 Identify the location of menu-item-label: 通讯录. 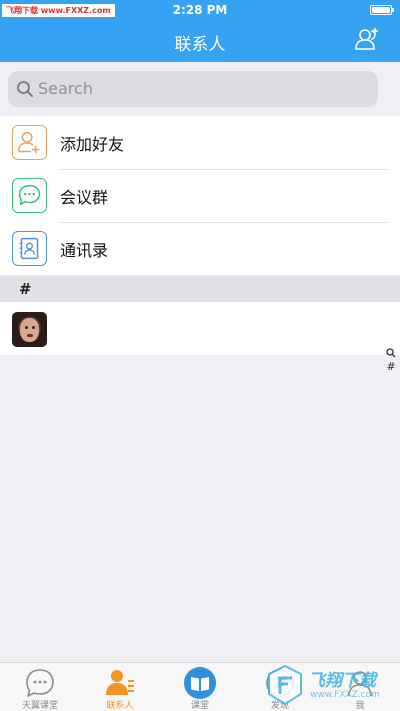
(84, 250).